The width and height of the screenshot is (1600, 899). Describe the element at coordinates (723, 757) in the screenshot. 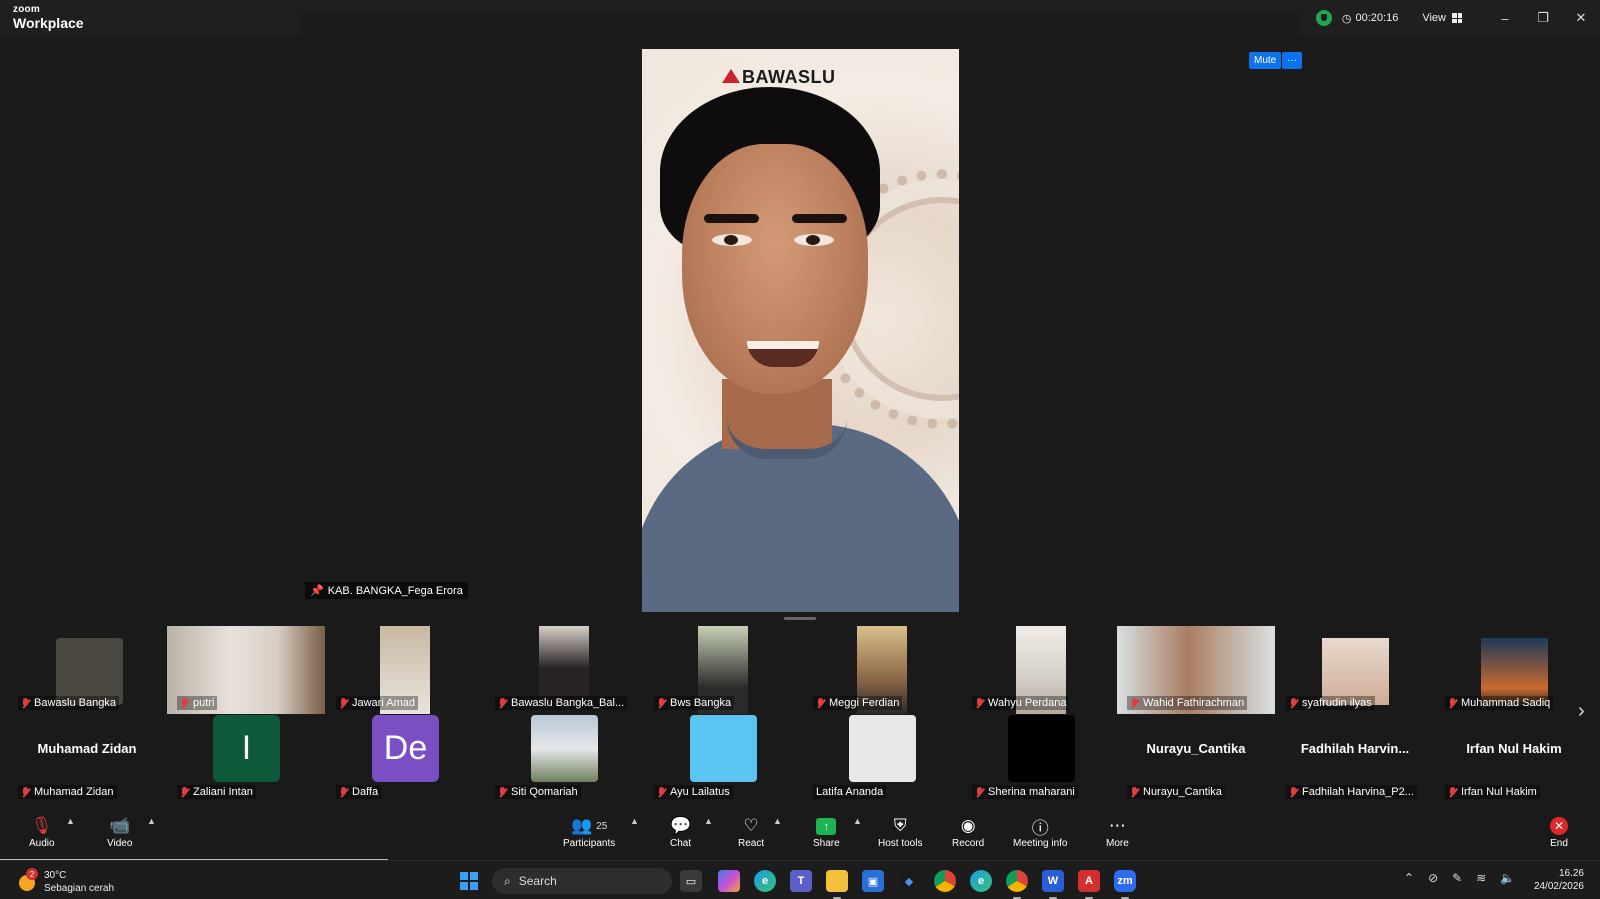

I see `participant-tile: Ayu Lailatus` at that location.